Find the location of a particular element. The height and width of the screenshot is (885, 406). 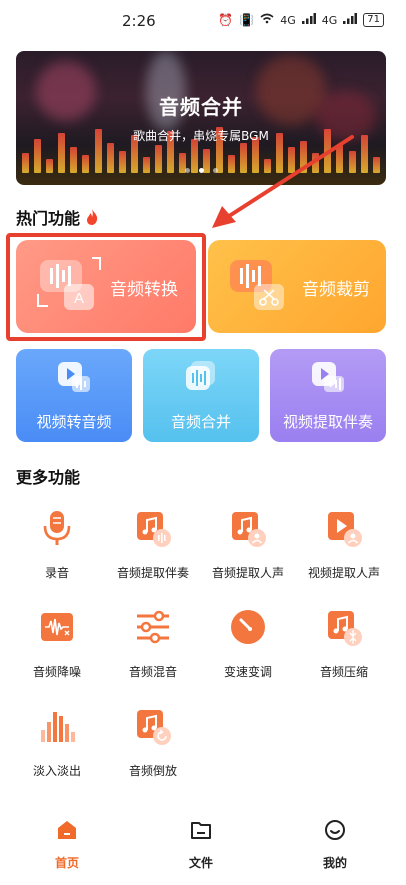

speed-pitch-label: 变速变调 is located at coordinates (247, 672).